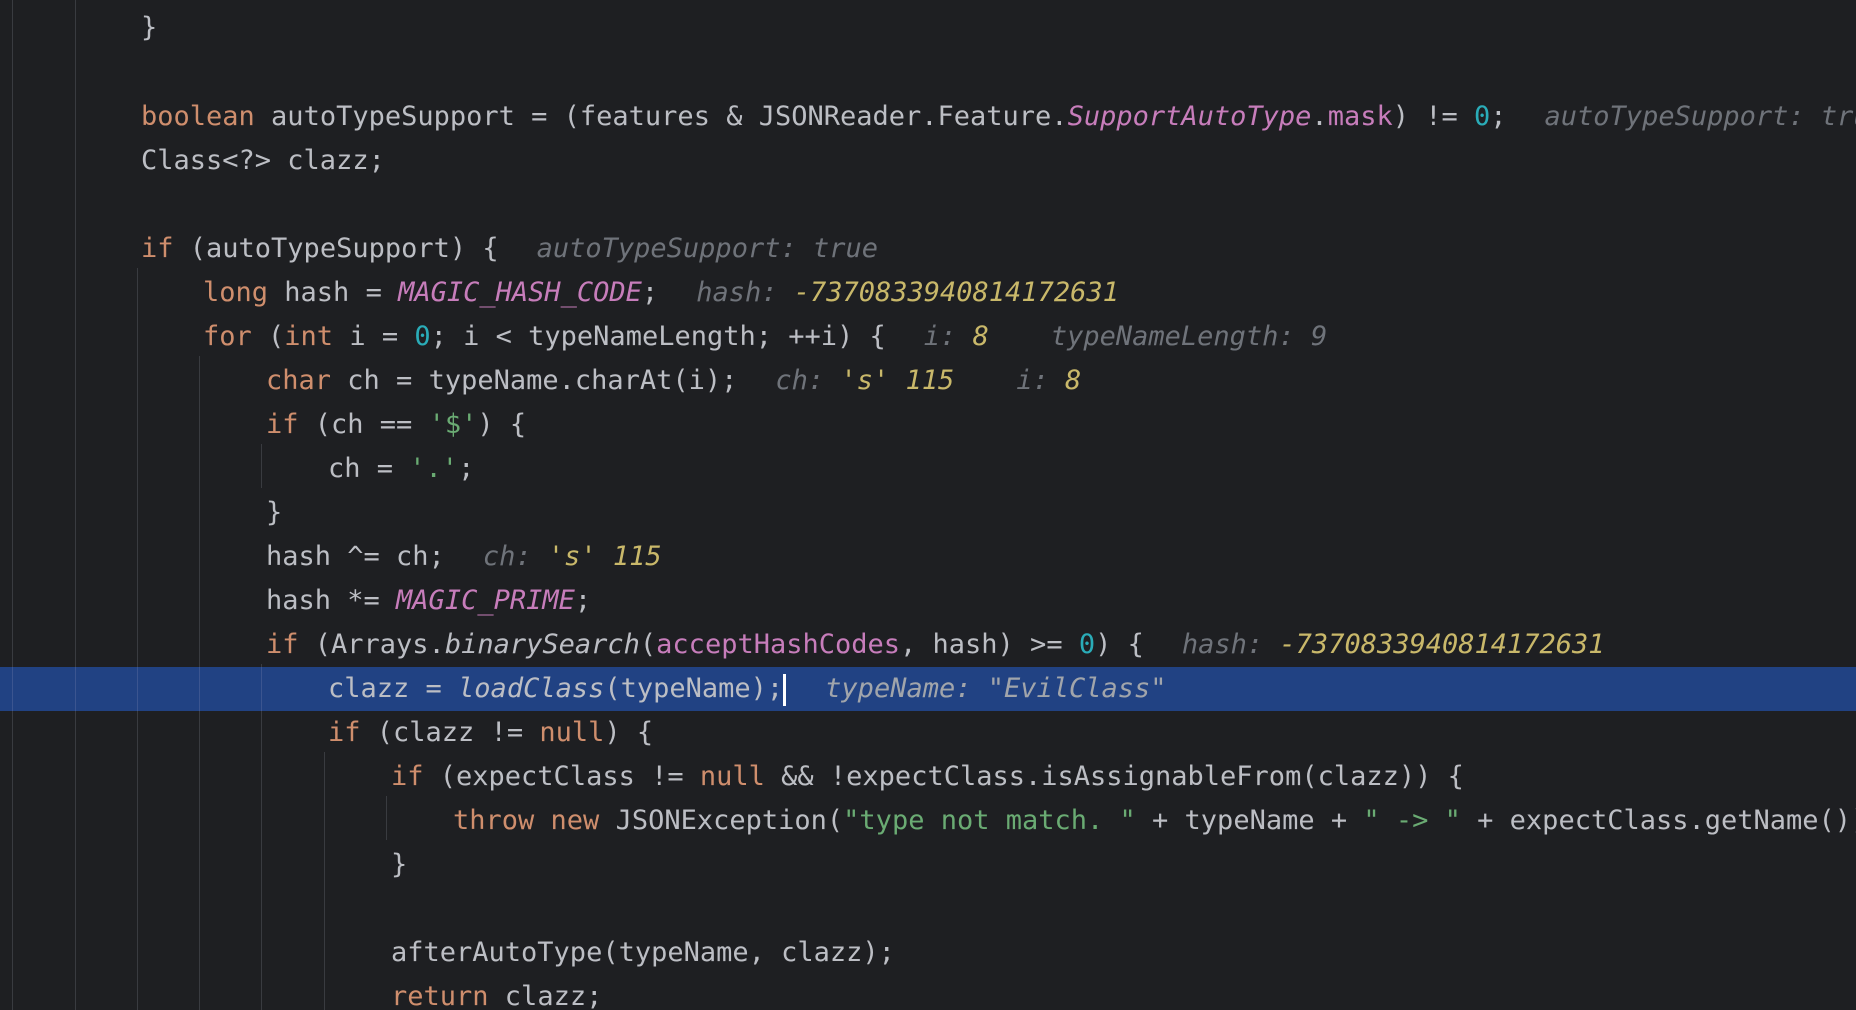  What do you see at coordinates (450, 732) in the screenshot?
I see `code-text: (clazz !=` at bounding box center [450, 732].